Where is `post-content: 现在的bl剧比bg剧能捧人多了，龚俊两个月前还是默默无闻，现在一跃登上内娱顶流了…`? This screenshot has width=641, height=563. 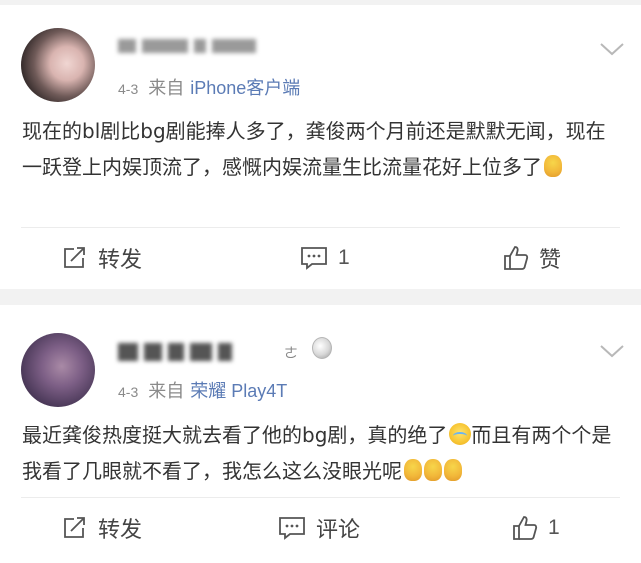 post-content: 现在的bl剧比bg剧能捧人多了，龚俊两个月前还是默默无闻，现在一跃登上内娱顶流了… is located at coordinates (322, 149).